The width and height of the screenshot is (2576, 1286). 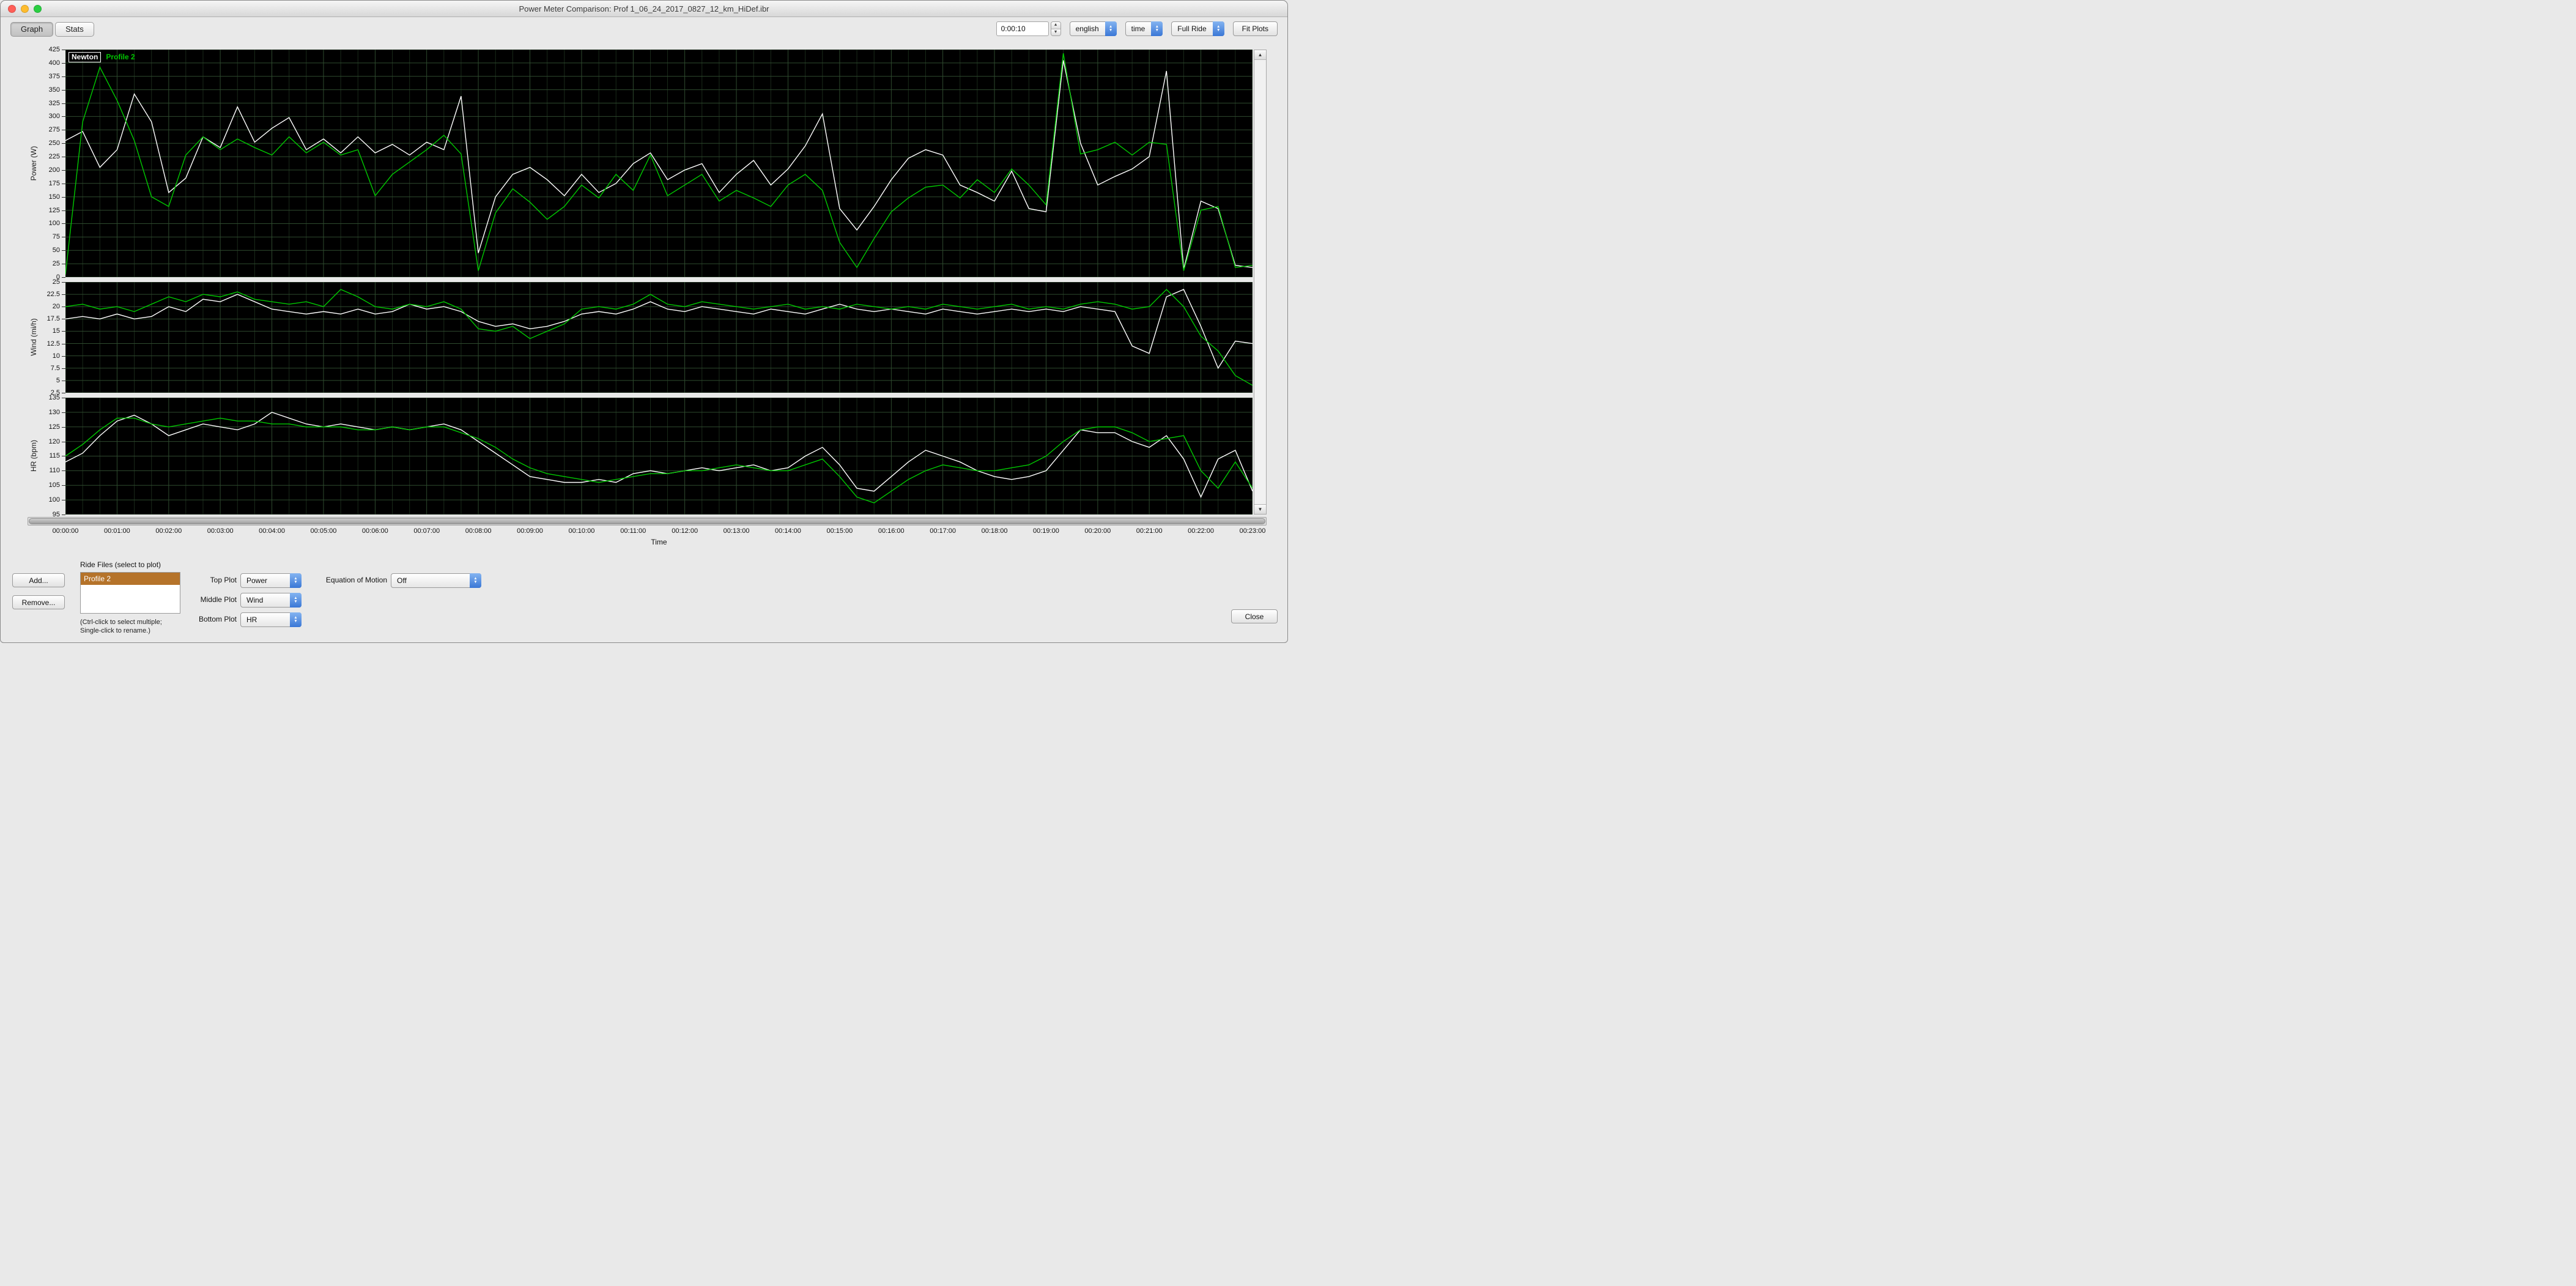 I want to click on range-dropdown: Full Ride ▲ ▼, so click(x=1197, y=28).